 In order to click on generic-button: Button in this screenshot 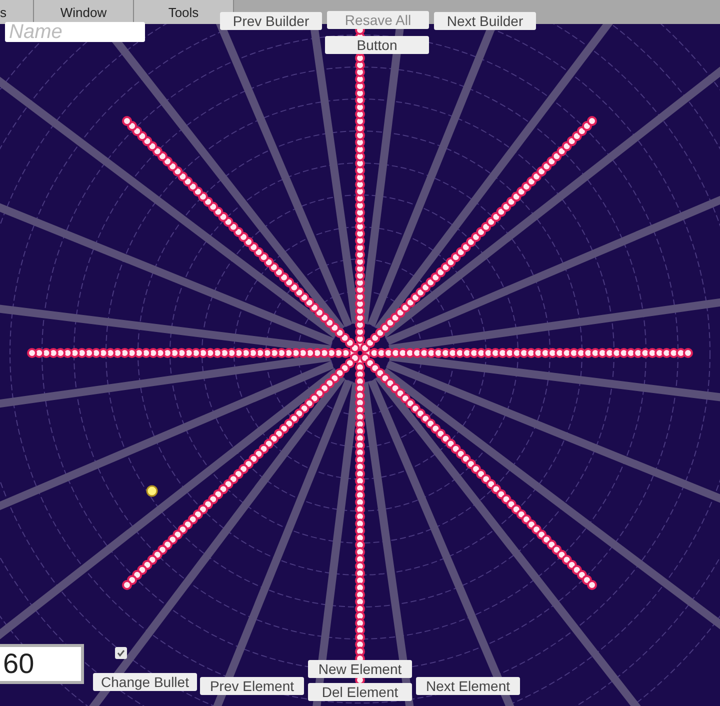, I will do `click(377, 45)`.